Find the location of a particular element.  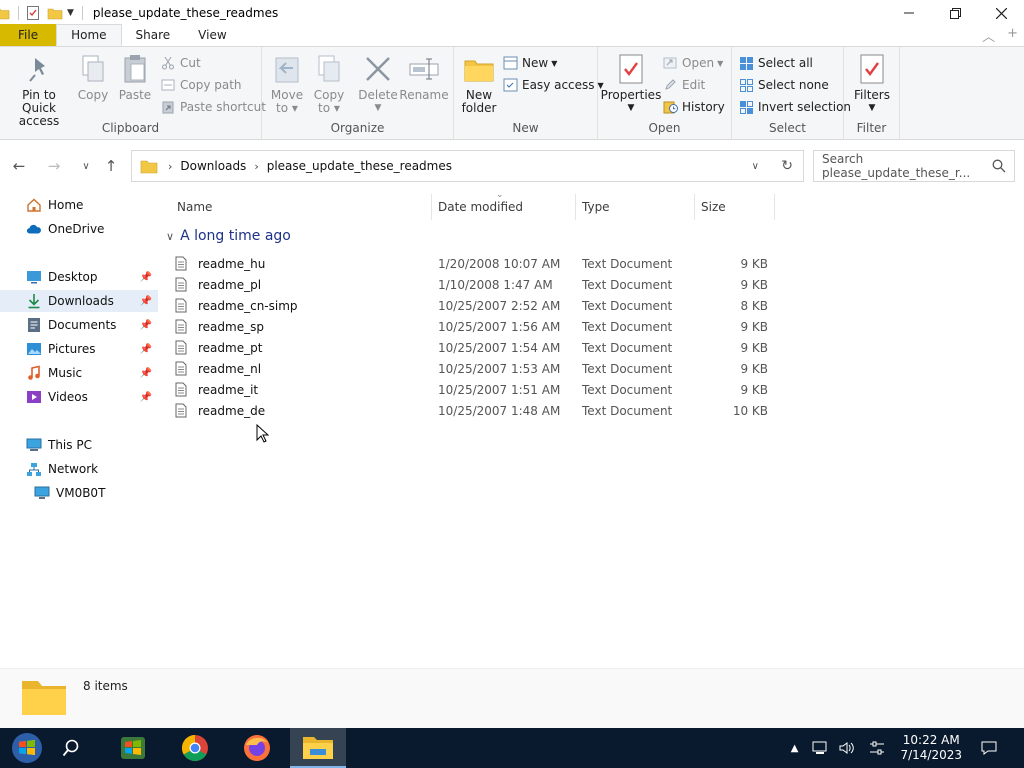

nav-item-music: Music 📌 is located at coordinates (79, 373).